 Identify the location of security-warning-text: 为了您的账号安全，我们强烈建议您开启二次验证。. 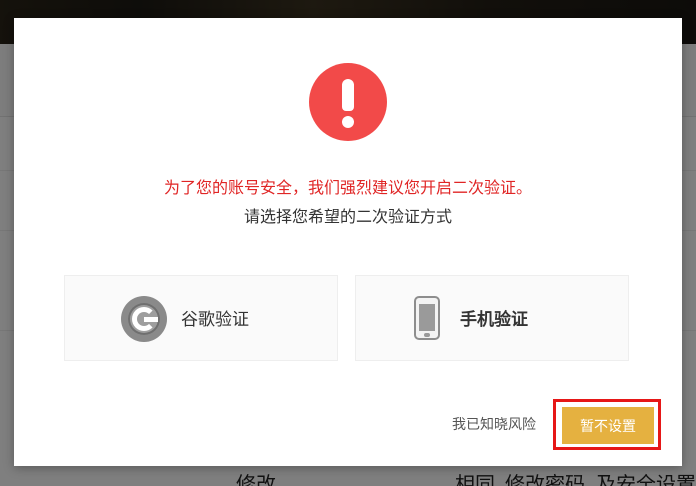
(347, 187).